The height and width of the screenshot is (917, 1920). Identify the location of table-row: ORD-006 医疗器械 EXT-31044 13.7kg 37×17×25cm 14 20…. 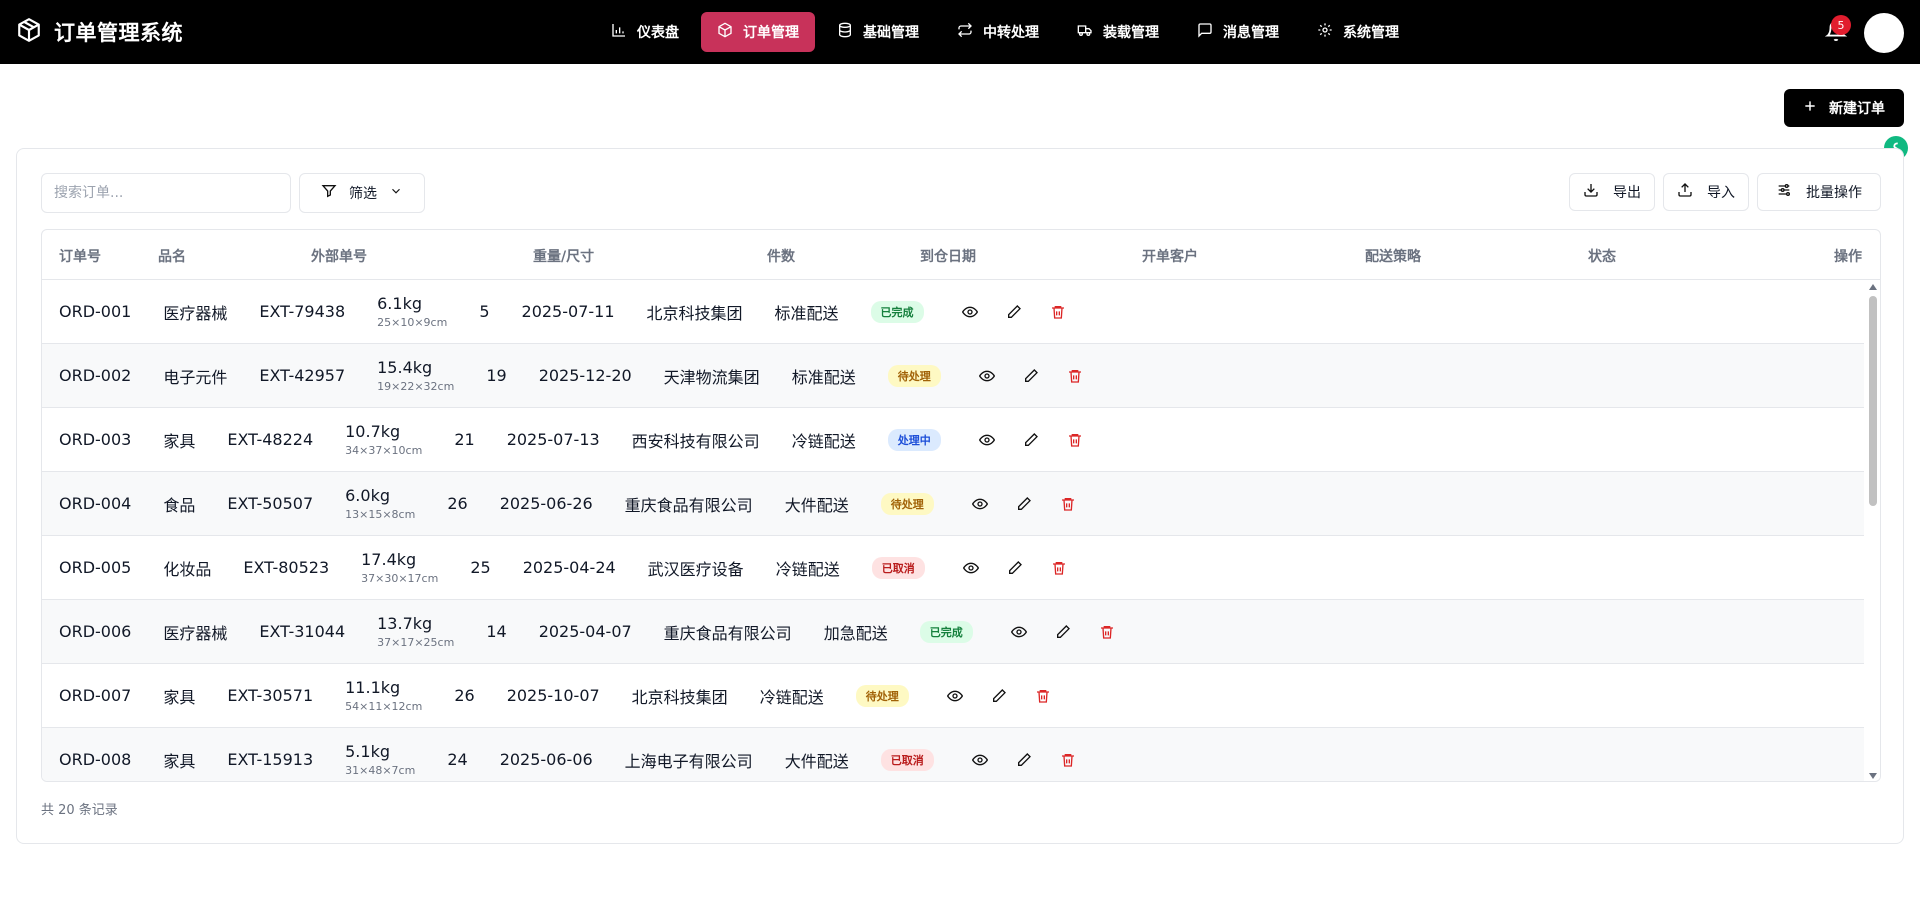
(953, 632).